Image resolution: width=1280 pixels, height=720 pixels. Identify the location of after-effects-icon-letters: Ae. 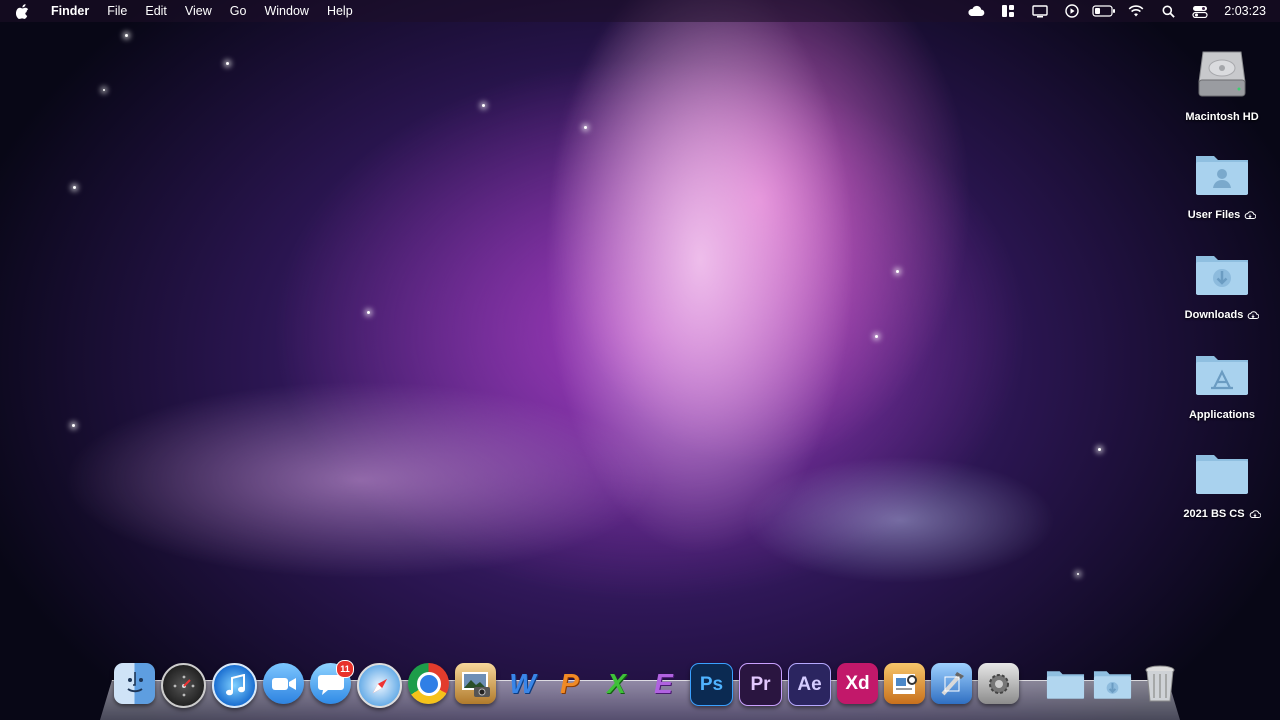
(809, 684).